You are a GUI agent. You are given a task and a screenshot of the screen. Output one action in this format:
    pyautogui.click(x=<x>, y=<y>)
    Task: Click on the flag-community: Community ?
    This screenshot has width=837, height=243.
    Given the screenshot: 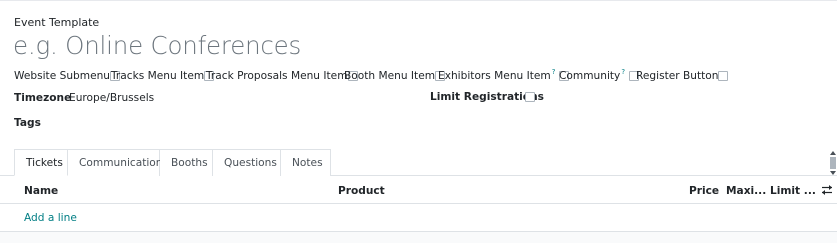 What is the action you would take?
    pyautogui.click(x=599, y=75)
    